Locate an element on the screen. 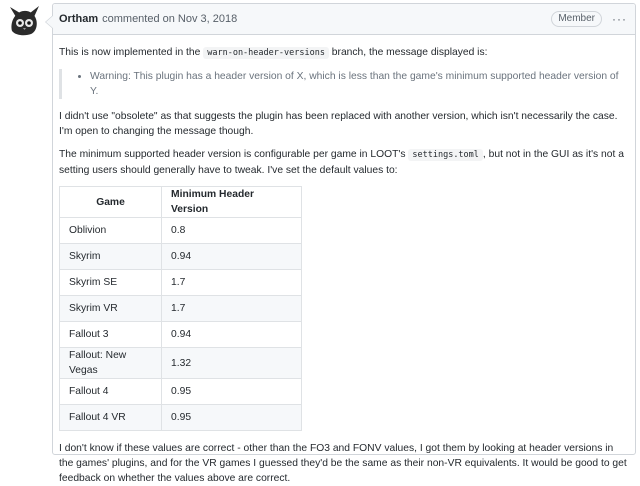 This screenshot has width=640, height=486. author-link: Ortham is located at coordinates (78, 19).